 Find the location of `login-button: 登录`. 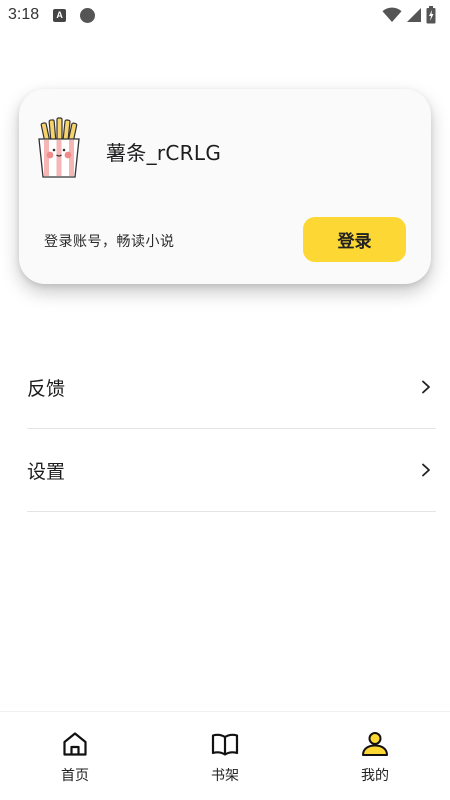

login-button: 登录 is located at coordinates (354, 239).